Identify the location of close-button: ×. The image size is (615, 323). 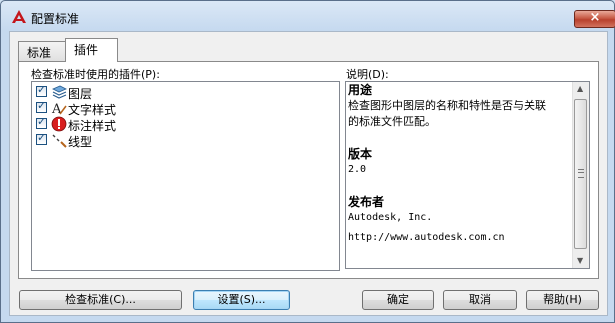
(594, 19).